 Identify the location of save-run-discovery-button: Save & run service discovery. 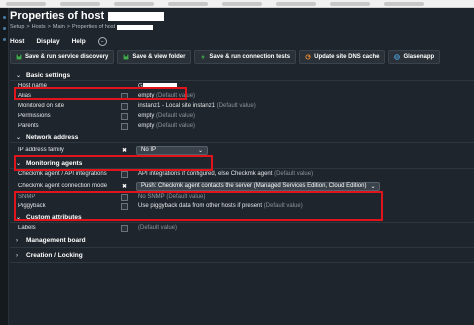
(62, 57).